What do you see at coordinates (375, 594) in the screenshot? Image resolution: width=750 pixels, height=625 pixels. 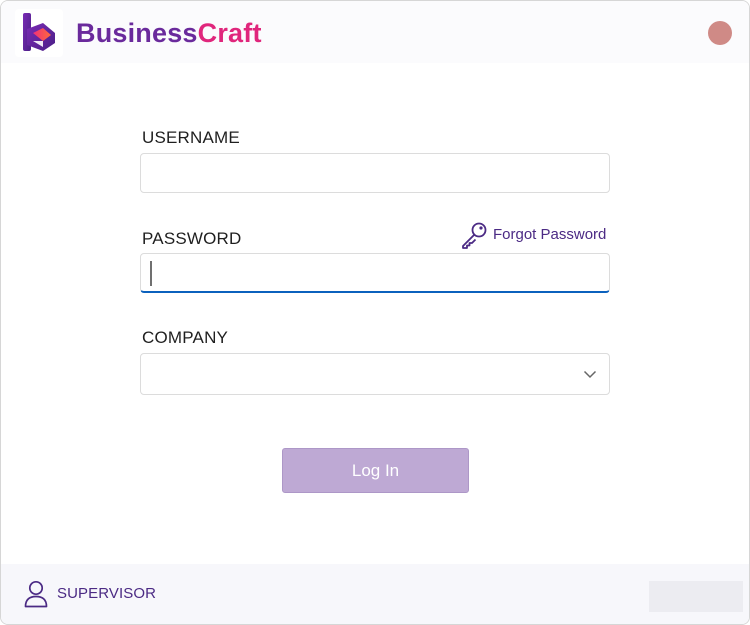 I see `footer-bar: SUPERVISOR` at bounding box center [375, 594].